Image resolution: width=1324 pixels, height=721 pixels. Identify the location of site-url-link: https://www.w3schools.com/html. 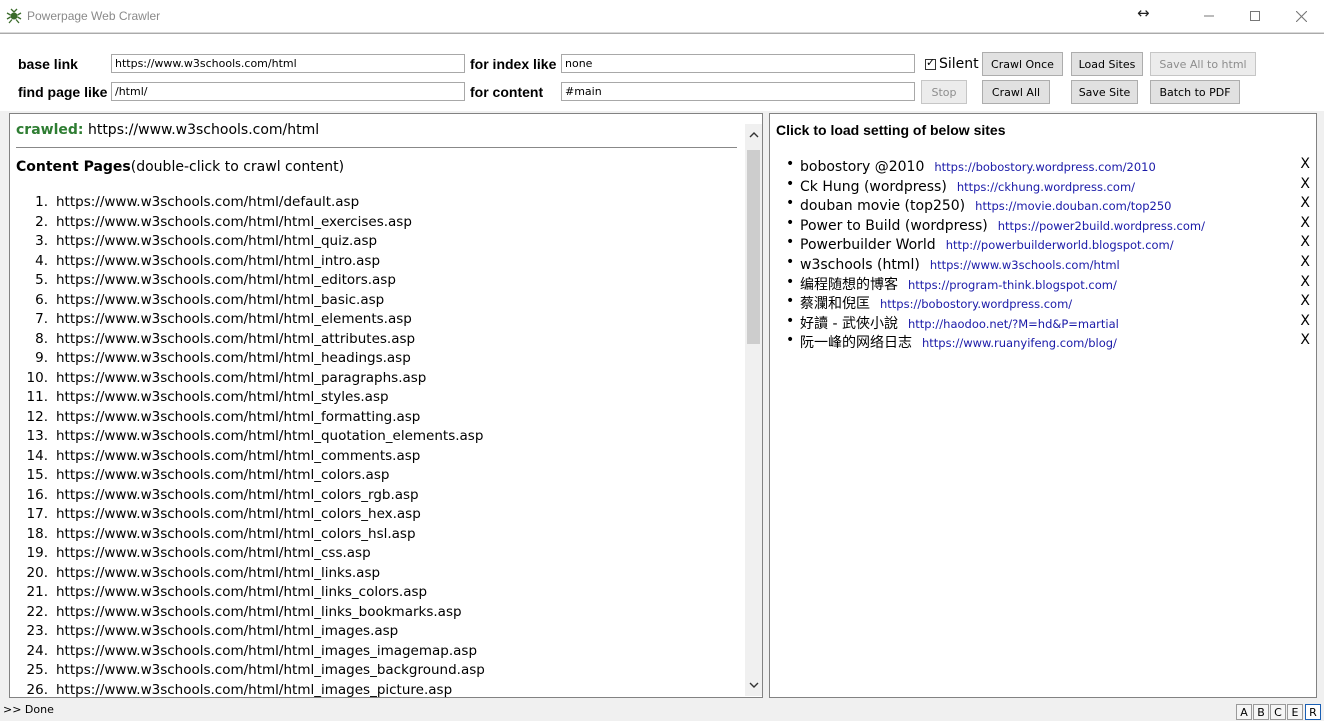
(1025, 265).